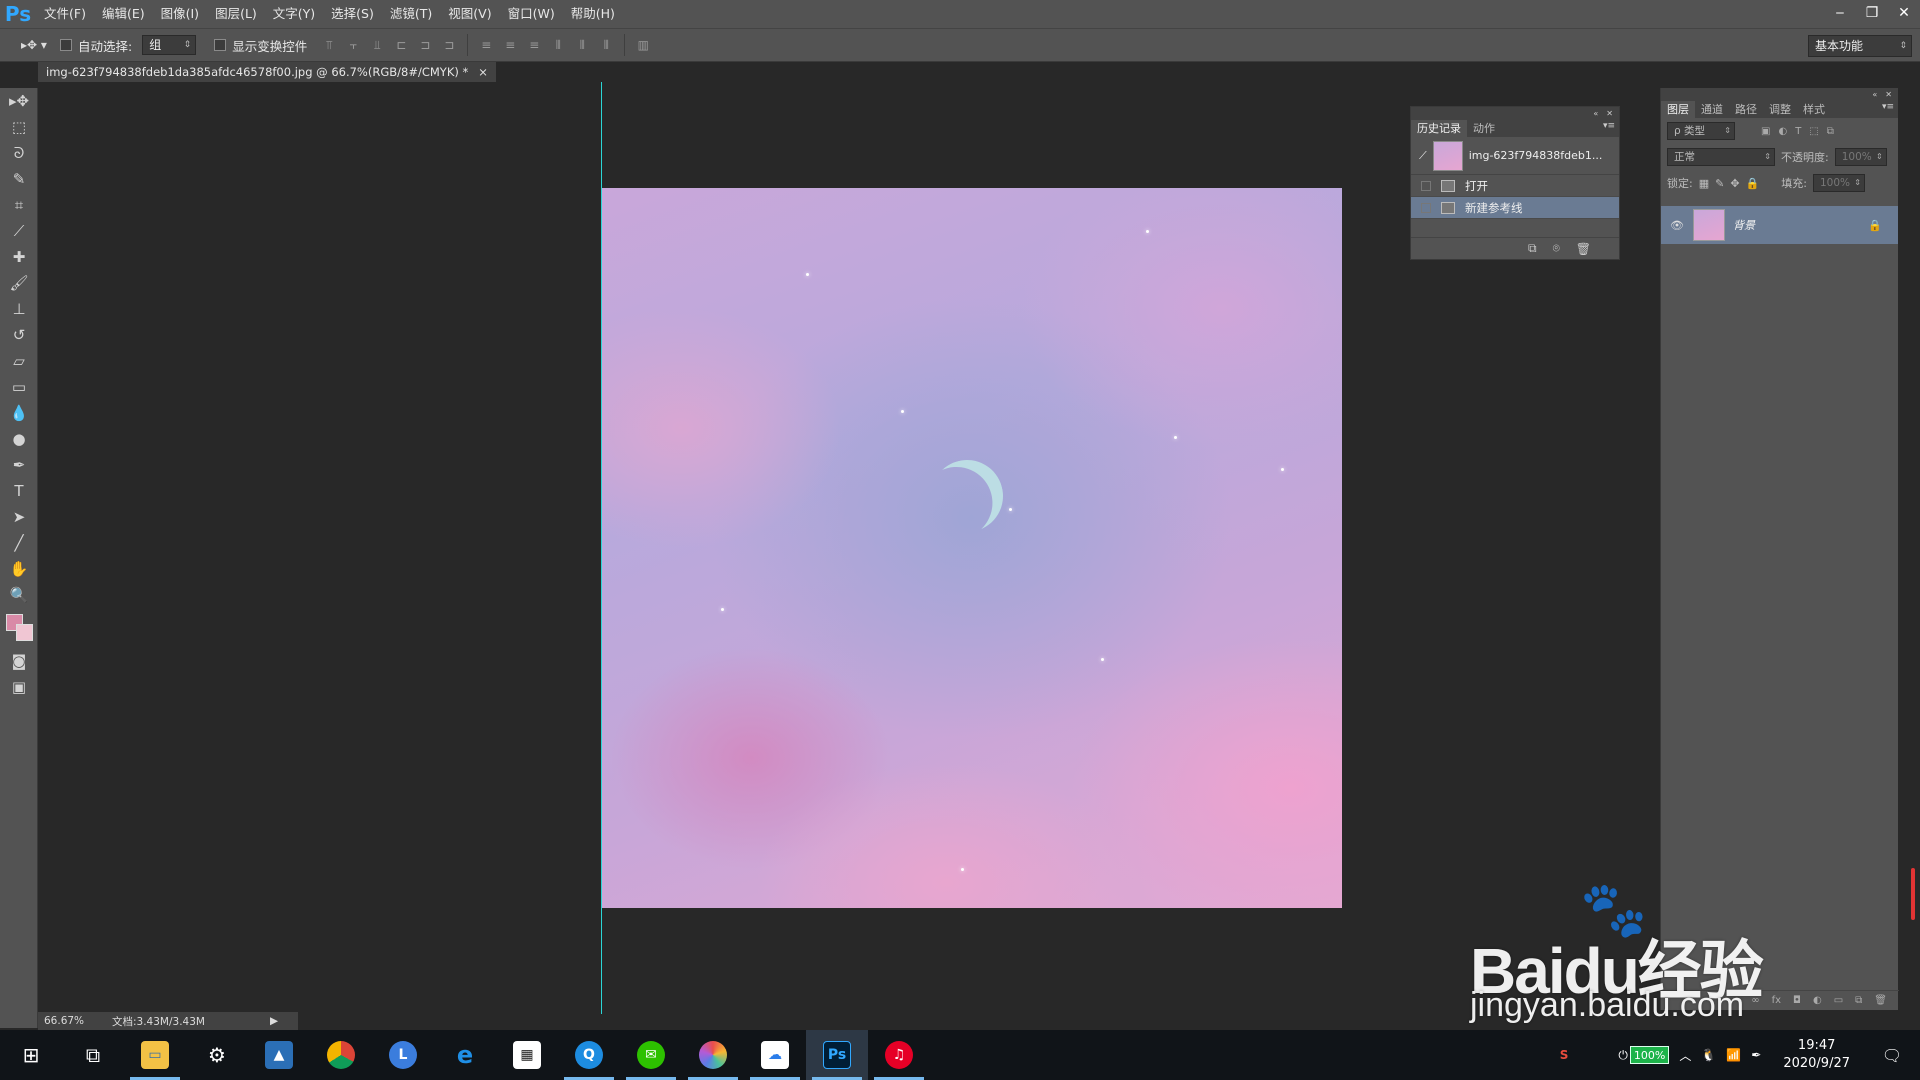 The width and height of the screenshot is (1920, 1080). Describe the element at coordinates (411, 14) in the screenshot. I see `menu-filter: 滤镜(T)` at that location.